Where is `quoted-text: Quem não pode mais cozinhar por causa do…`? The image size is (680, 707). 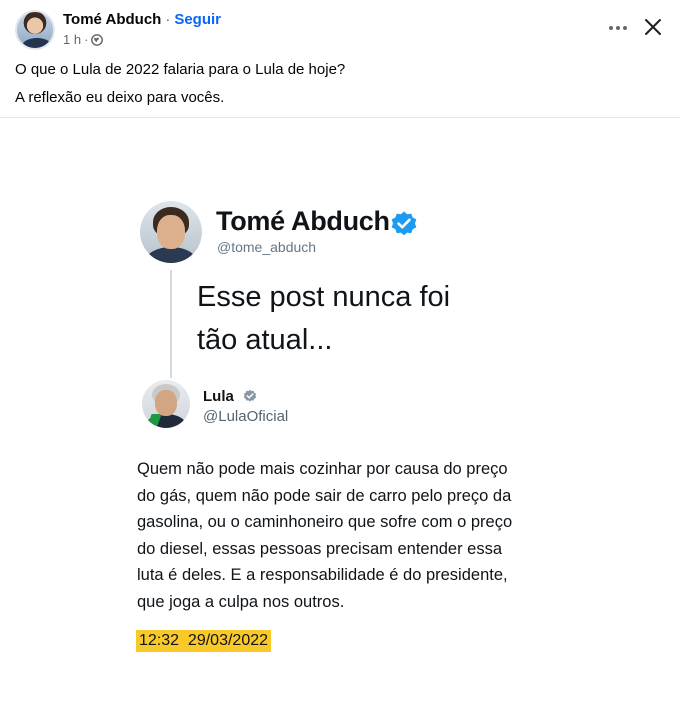 quoted-text: Quem não pode mais cozinhar por causa do… is located at coordinates (357, 535).